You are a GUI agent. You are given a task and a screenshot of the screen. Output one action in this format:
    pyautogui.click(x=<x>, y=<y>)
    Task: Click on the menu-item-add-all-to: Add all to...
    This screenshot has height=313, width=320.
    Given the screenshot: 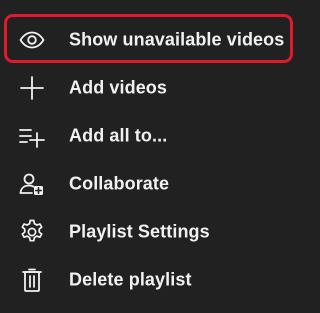 What is the action you would take?
    pyautogui.click(x=151, y=136)
    